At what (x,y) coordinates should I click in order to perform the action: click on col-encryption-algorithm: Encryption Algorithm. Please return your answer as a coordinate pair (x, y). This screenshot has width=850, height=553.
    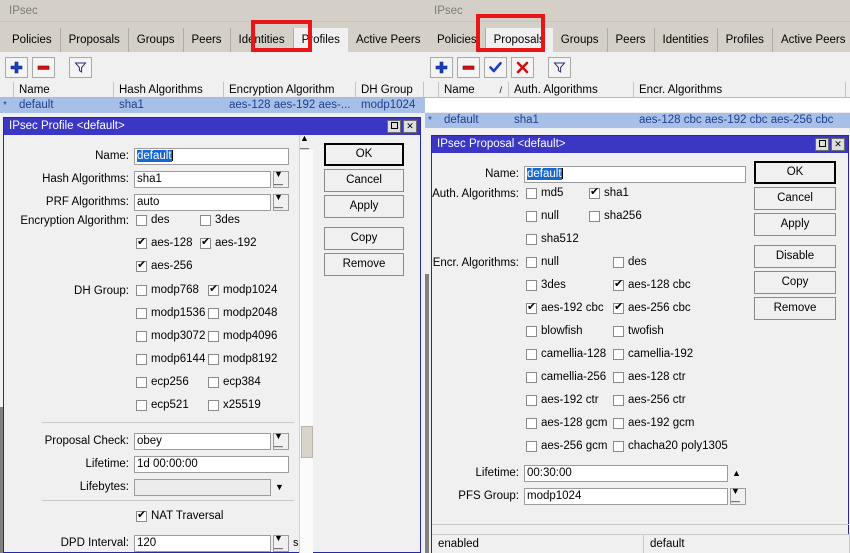
    Looking at the image, I should click on (290, 89).